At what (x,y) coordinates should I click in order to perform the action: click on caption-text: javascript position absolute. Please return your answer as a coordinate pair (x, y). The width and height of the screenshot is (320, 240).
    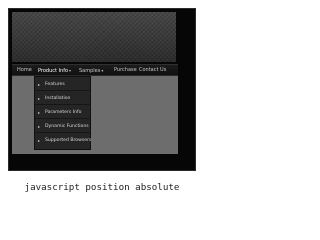
    Looking at the image, I should click on (102, 187).